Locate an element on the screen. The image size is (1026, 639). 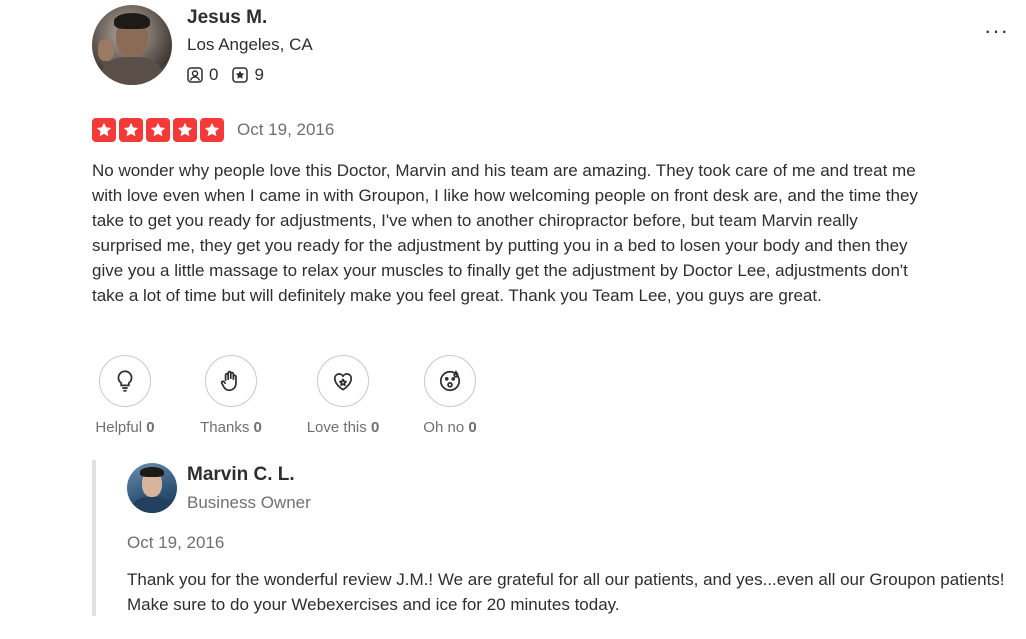
review-date: Oct 19, 2016 is located at coordinates (286, 129).